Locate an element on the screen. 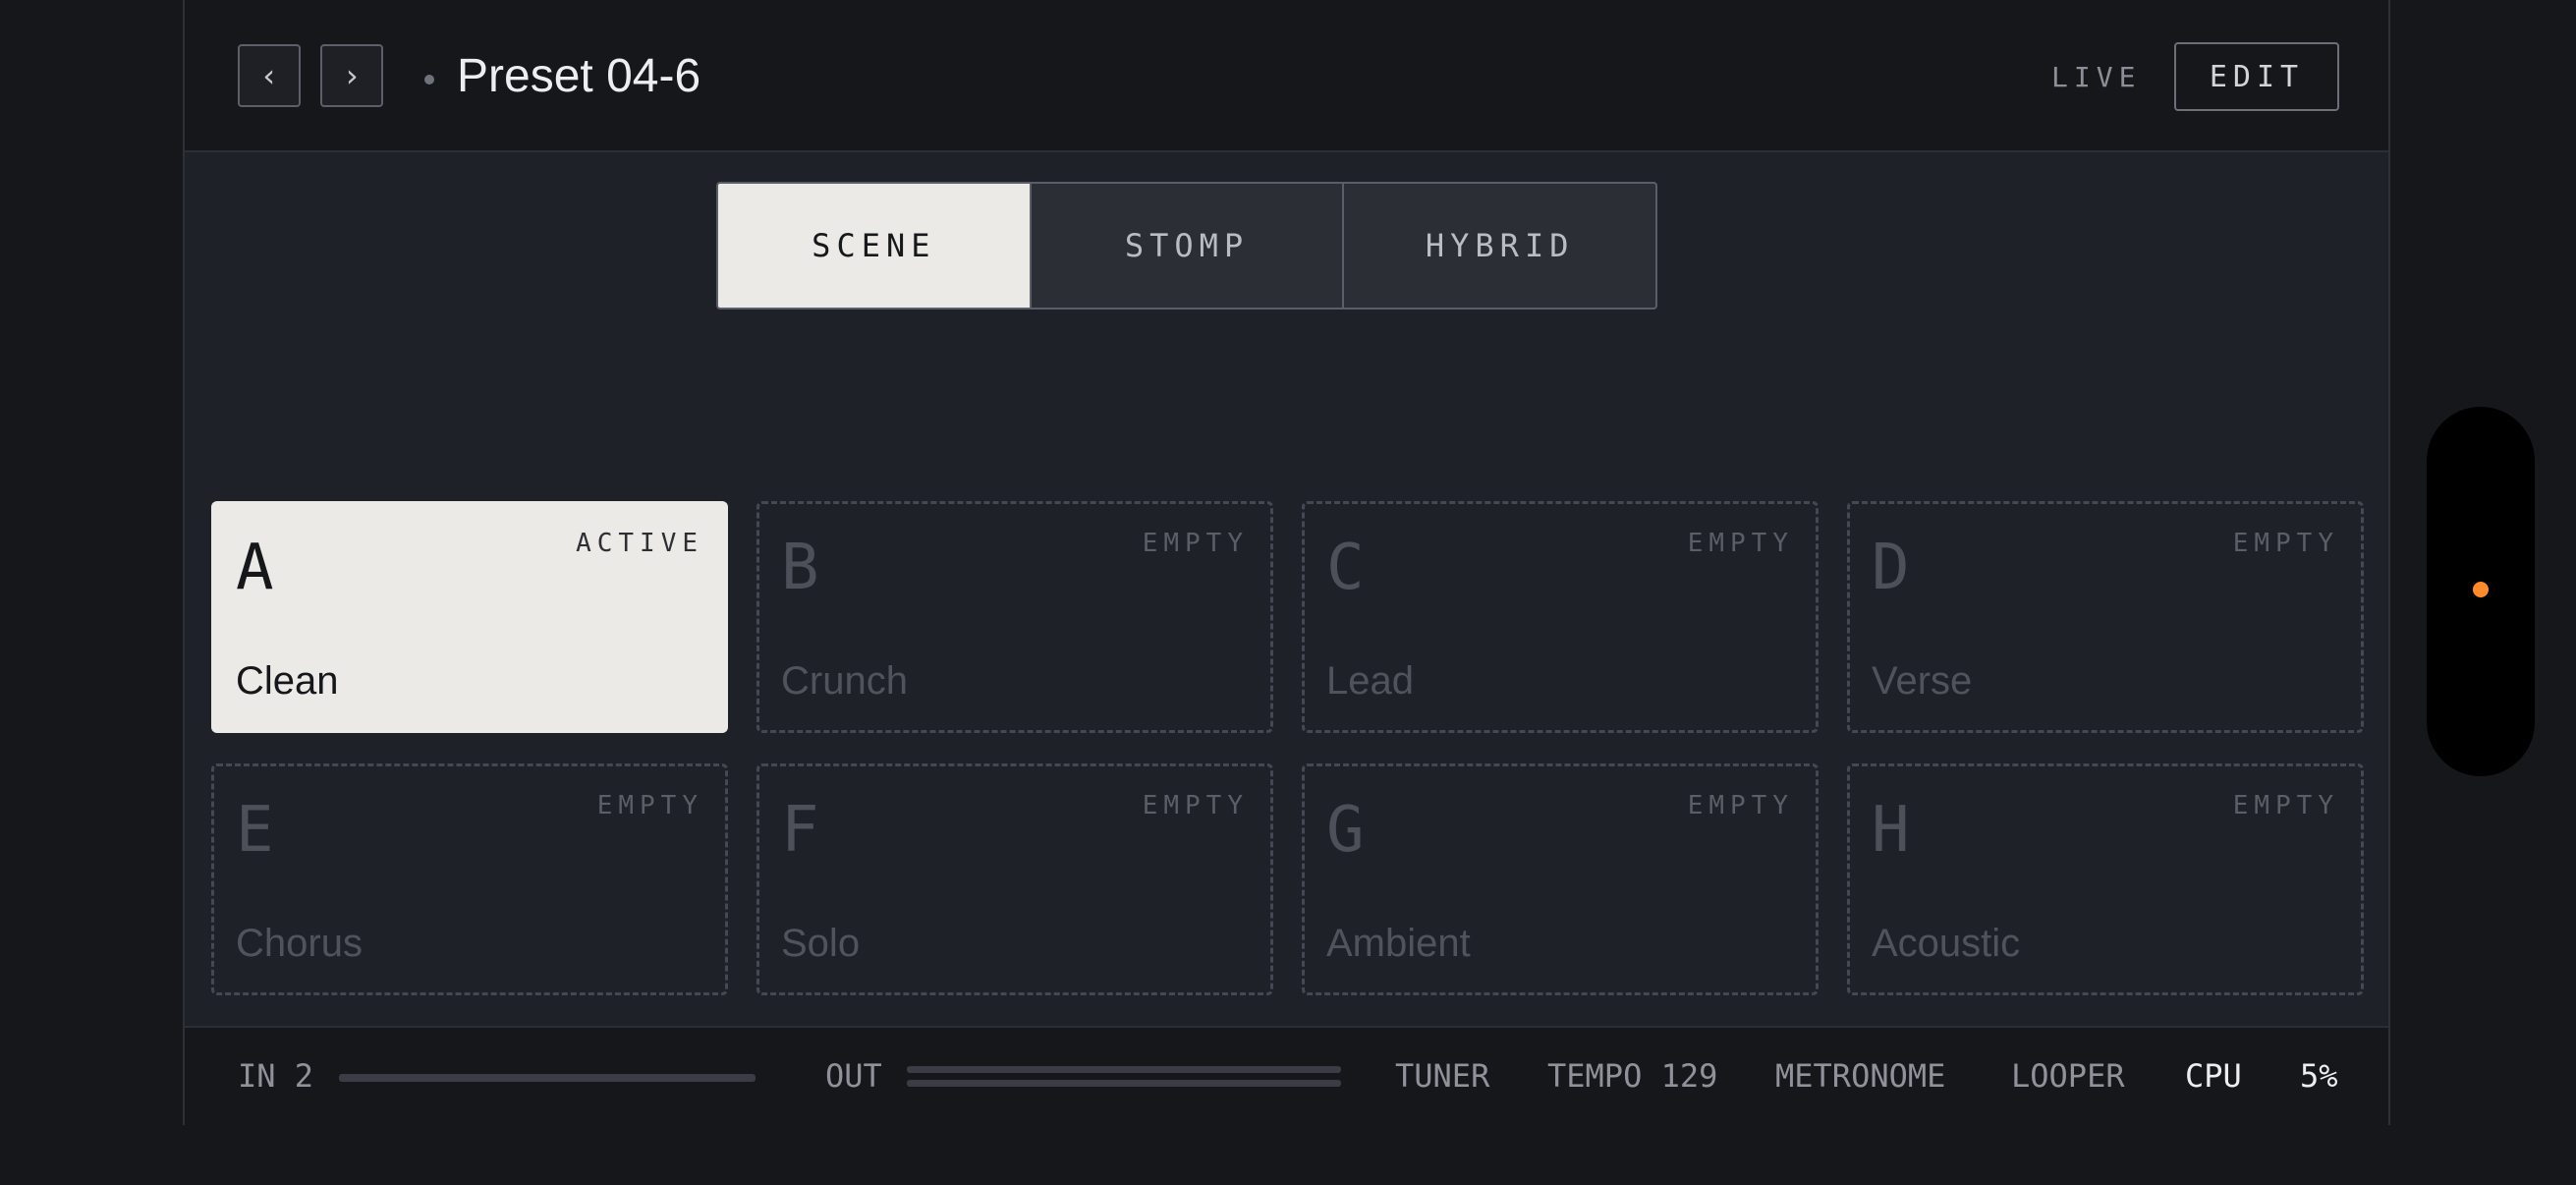  scene-card-e: E EMPTY Chorus is located at coordinates (469, 879).